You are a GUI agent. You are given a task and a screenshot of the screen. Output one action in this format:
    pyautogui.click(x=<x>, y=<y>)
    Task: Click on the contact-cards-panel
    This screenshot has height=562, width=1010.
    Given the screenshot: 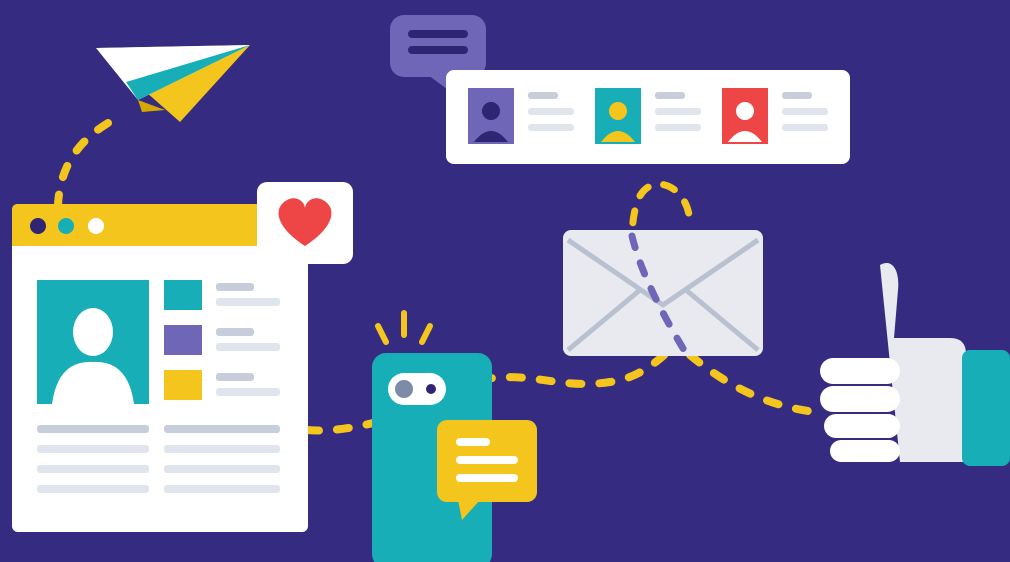 What is the action you would take?
    pyautogui.click(x=648, y=117)
    